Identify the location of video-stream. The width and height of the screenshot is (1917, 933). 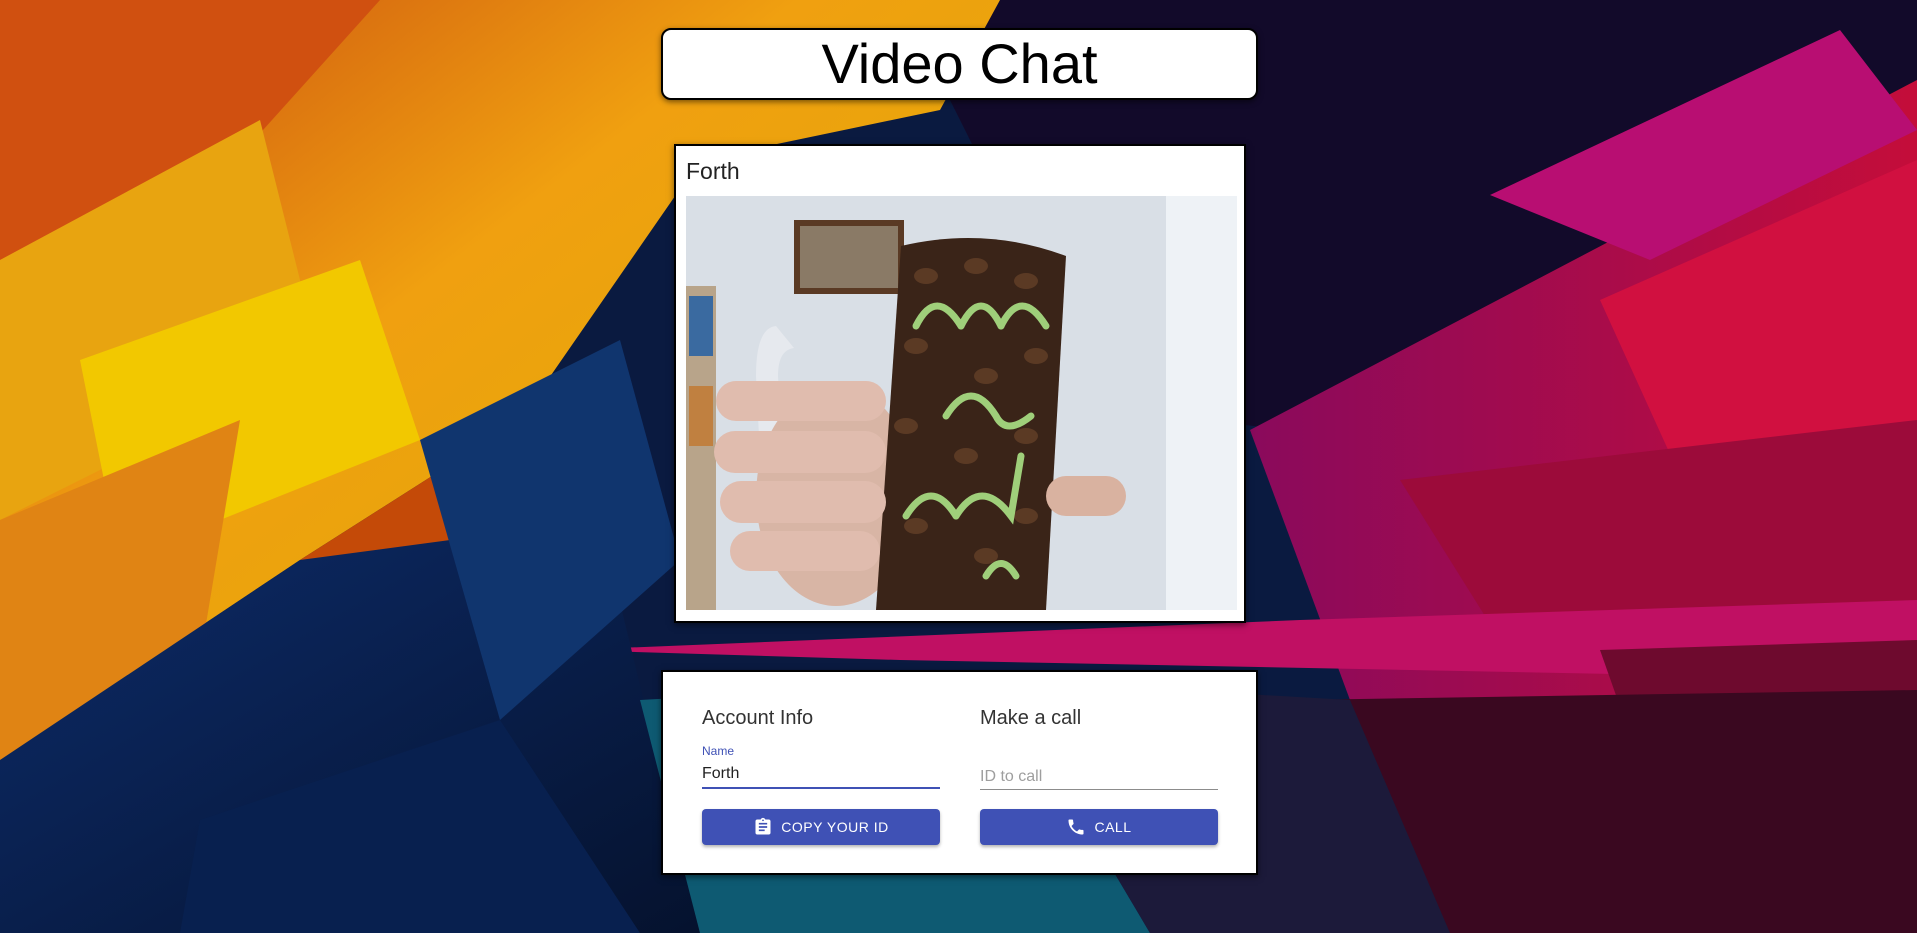
(961, 403).